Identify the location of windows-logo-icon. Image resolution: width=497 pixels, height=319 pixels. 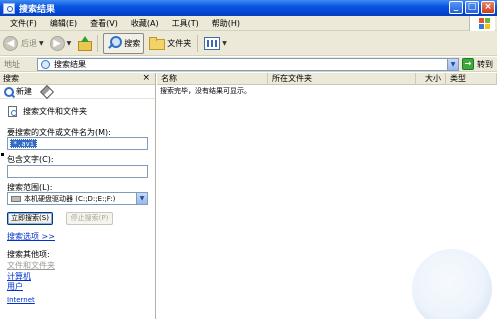
(482, 23).